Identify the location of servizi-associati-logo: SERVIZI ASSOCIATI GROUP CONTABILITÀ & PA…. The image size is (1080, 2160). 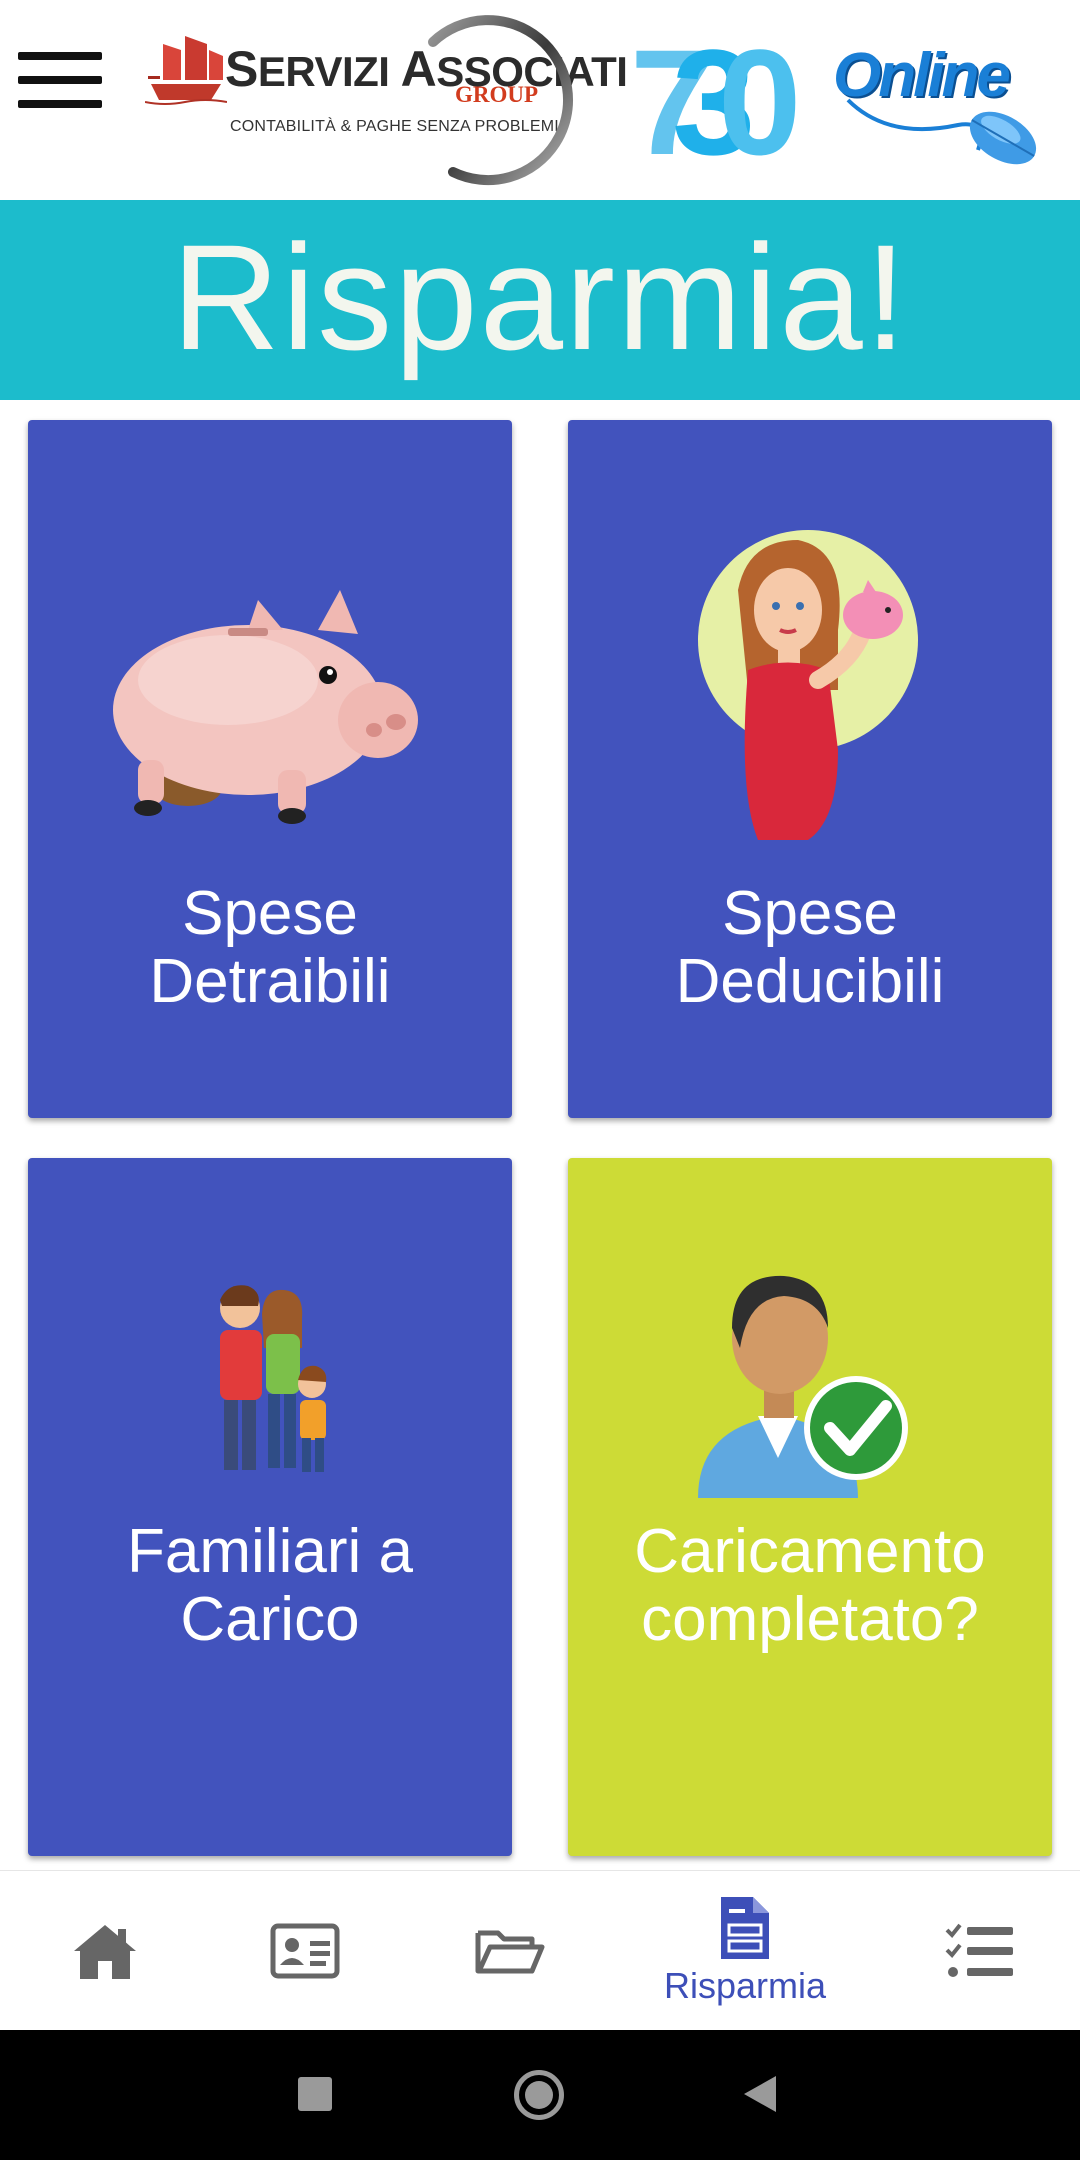
(386, 100).